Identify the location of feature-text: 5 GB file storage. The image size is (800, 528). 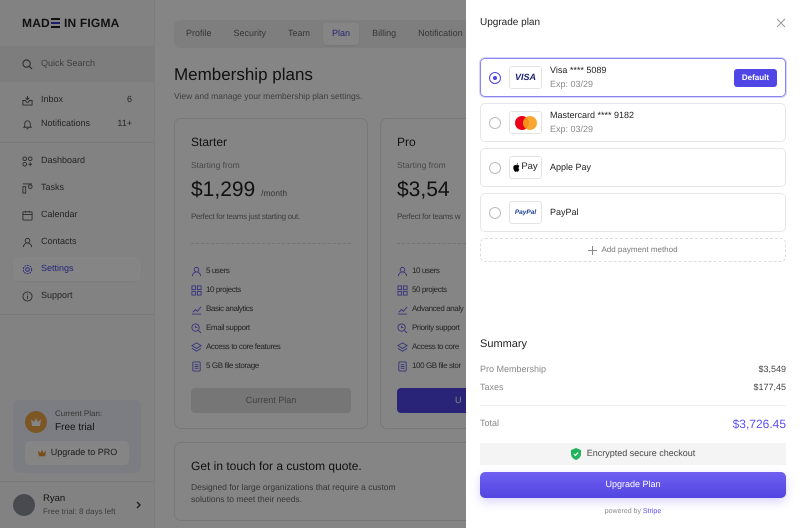
(232, 366).